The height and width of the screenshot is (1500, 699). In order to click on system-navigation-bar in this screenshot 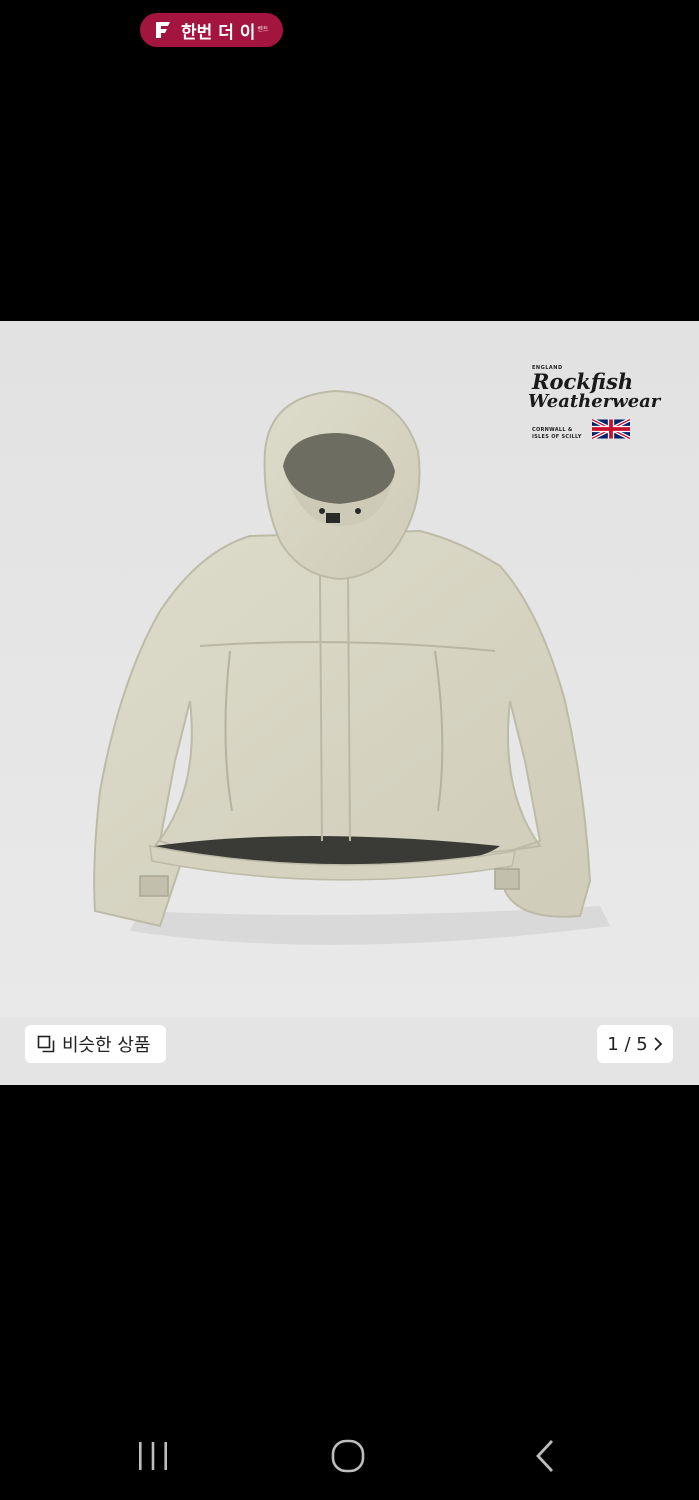, I will do `click(349, 1455)`.